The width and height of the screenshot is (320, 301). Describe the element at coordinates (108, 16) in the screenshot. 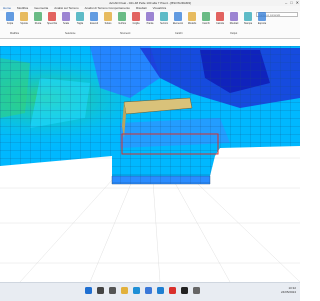

I see `slab-icon` at that location.